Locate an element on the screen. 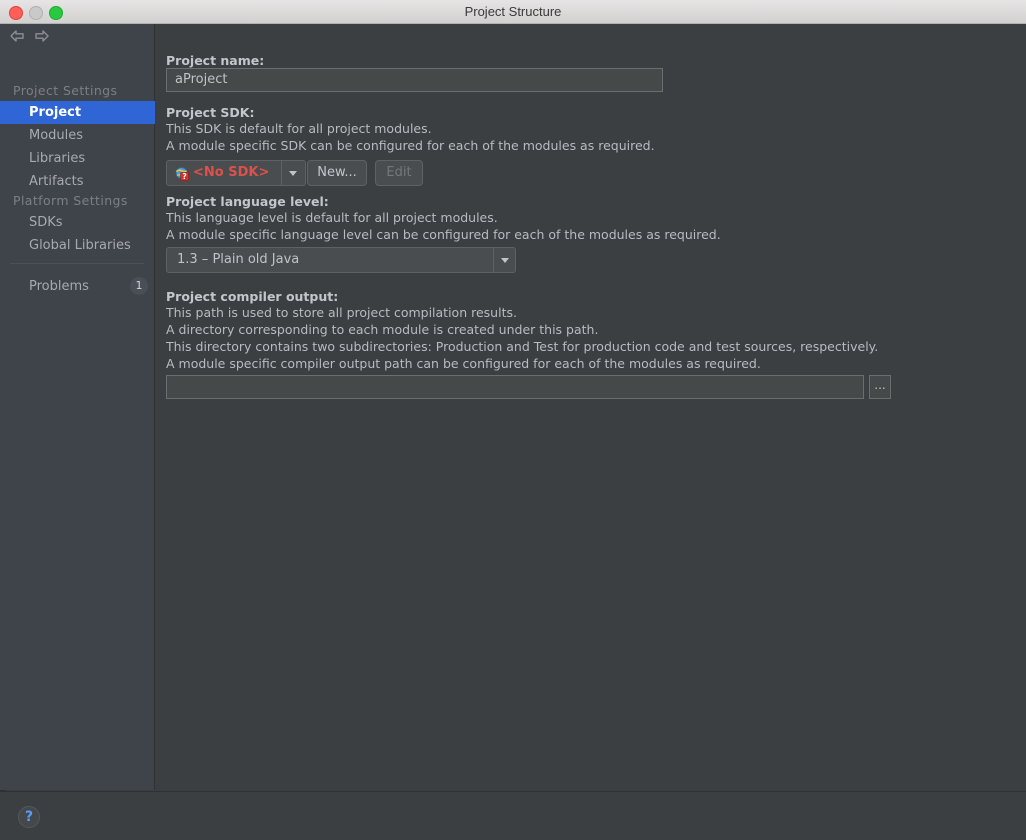 This screenshot has height=840, width=1026. sidebar-item-libraries: Libraries is located at coordinates (77, 158).